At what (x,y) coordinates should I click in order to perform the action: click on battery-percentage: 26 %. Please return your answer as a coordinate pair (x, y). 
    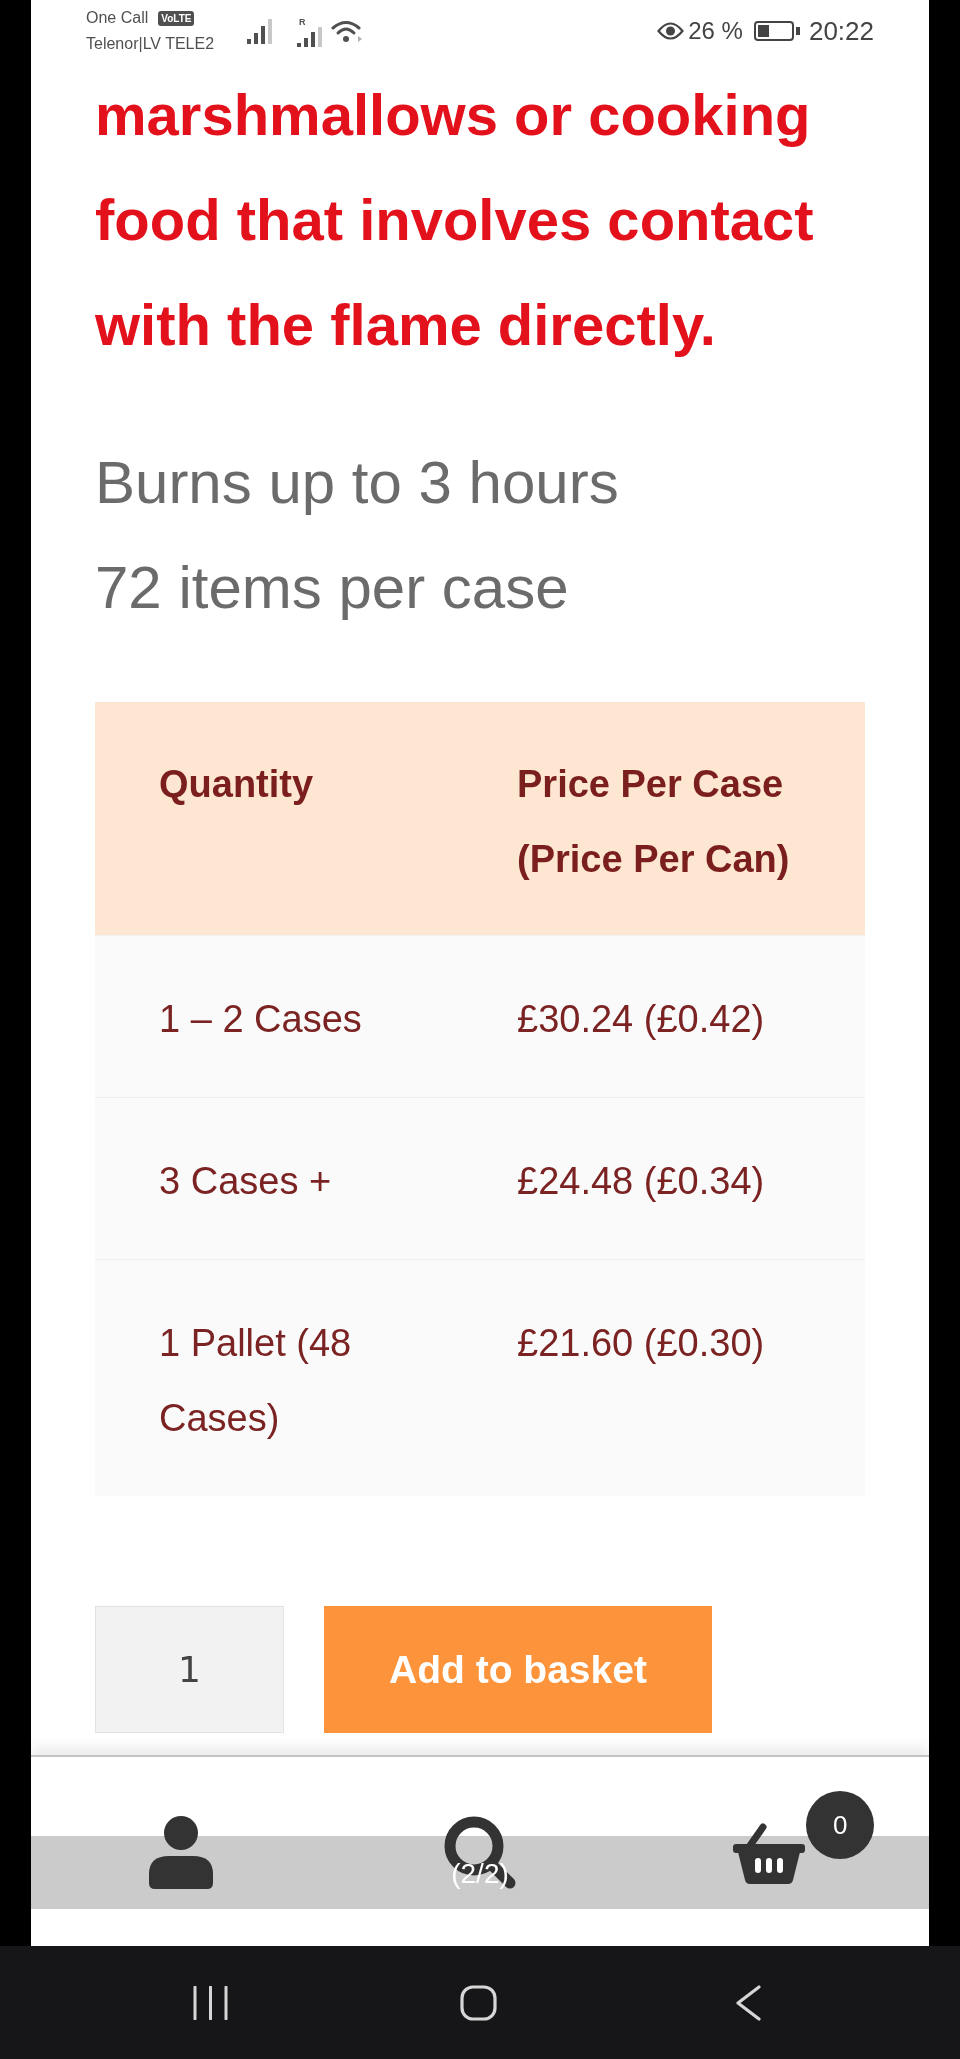
    Looking at the image, I should click on (715, 31).